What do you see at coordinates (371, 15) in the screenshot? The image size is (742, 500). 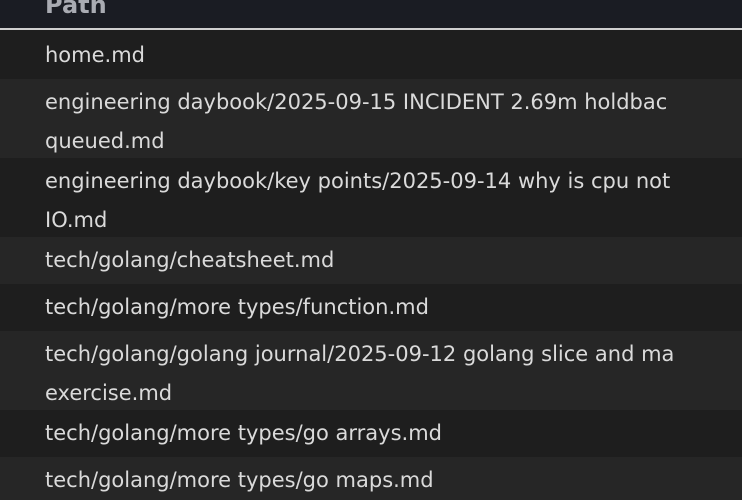 I see `table-header: Path` at bounding box center [371, 15].